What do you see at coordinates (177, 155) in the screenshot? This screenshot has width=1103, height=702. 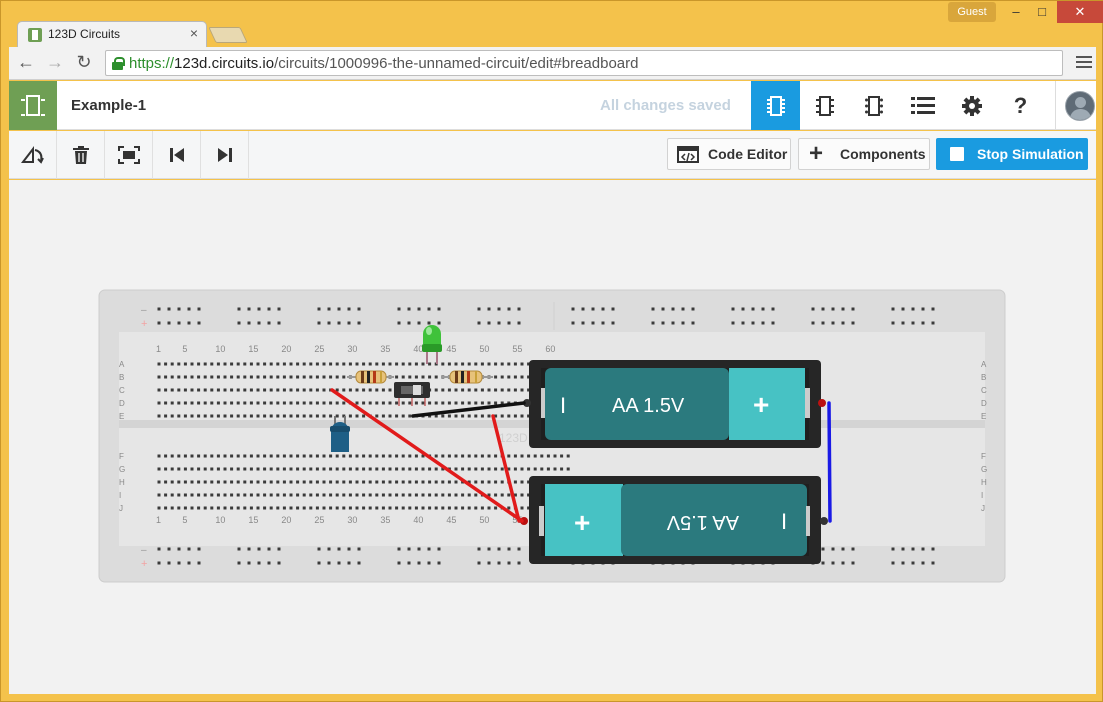 I see `step-back-button` at bounding box center [177, 155].